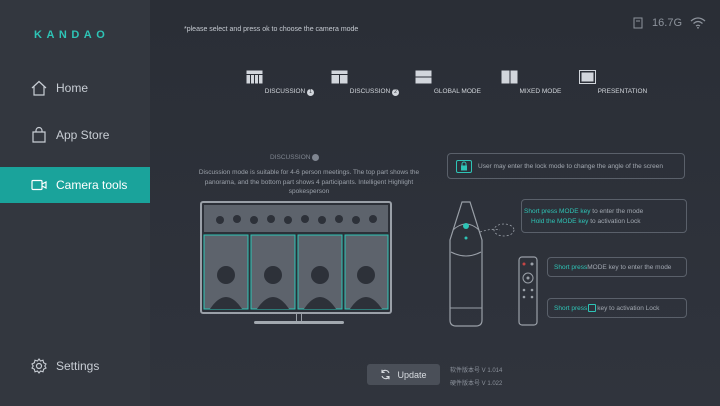 The image size is (720, 406). I want to click on camera-hold-key: Hold the MODE key, so click(560, 221).